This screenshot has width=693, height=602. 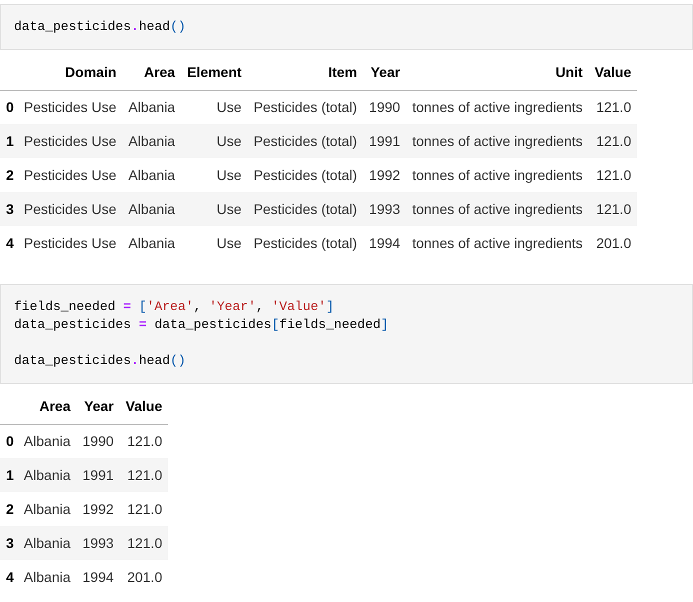 I want to click on column-header: Unit, so click(x=497, y=73).